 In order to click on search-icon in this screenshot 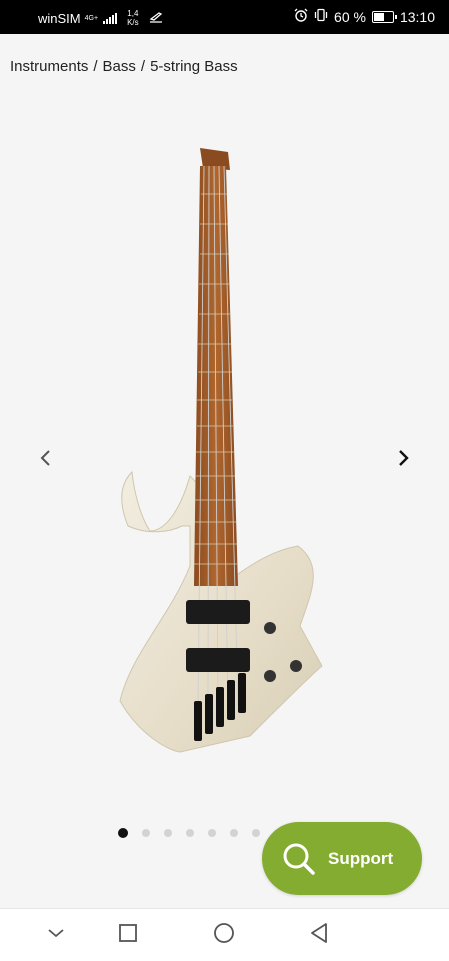, I will do `click(299, 859)`.